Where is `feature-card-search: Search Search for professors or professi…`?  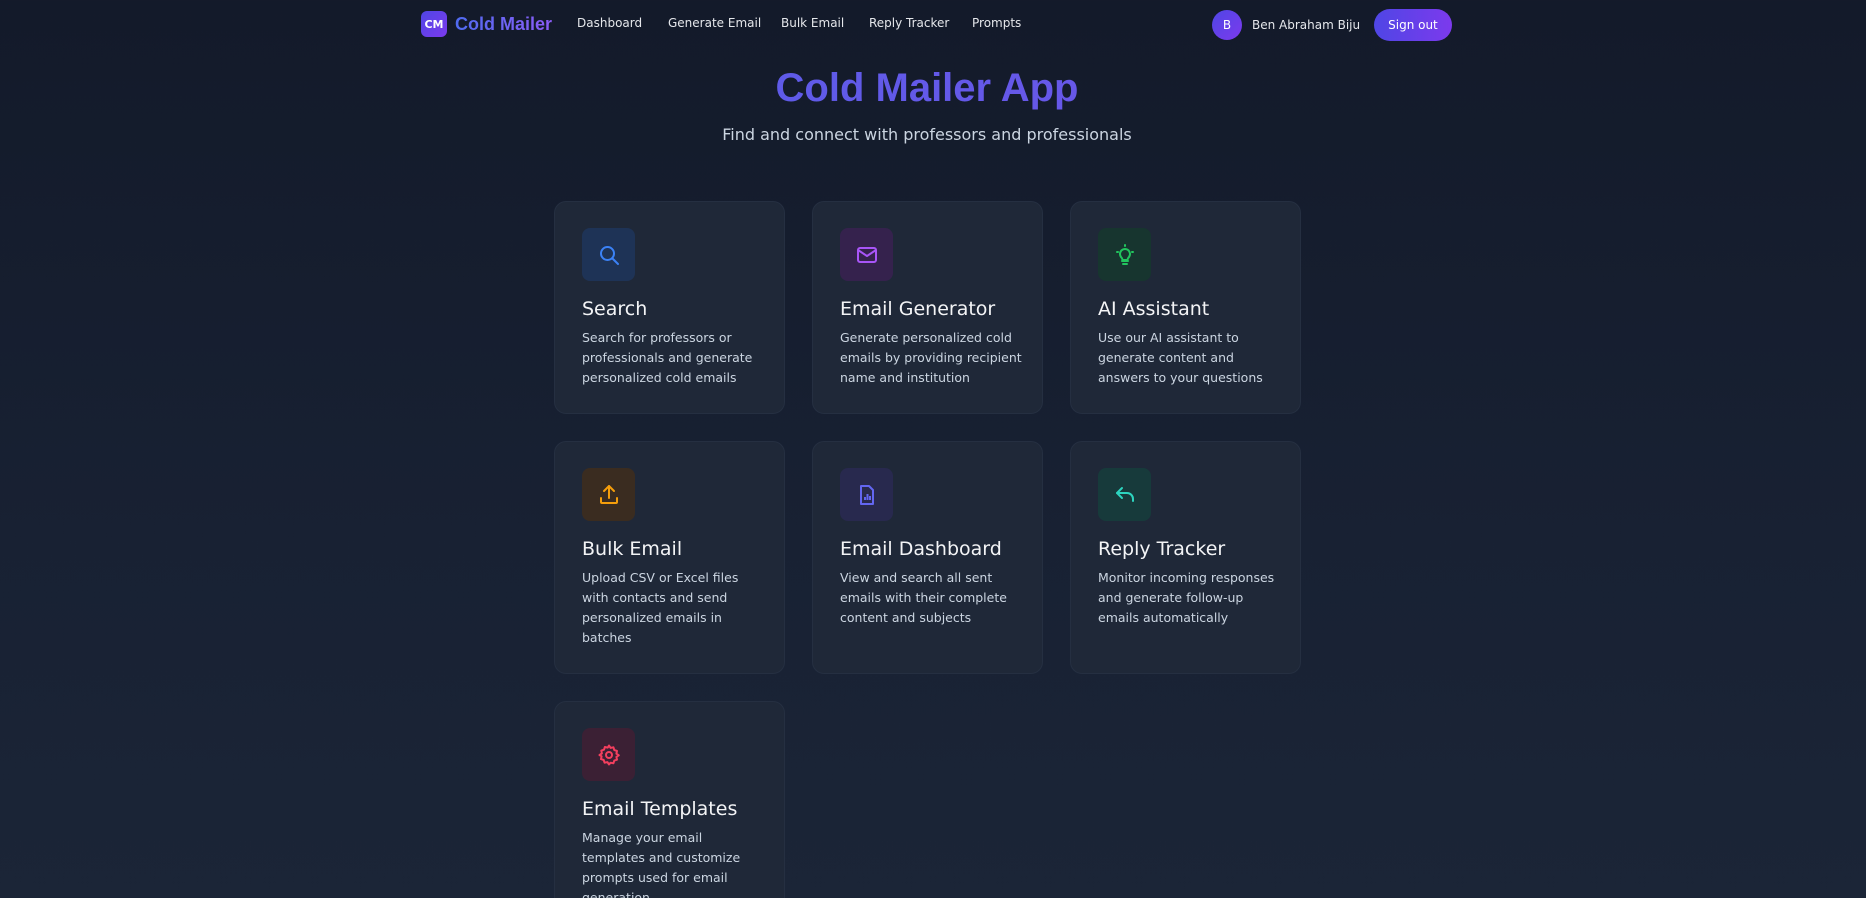 feature-card-search: Search Search for professors or professi… is located at coordinates (669, 307).